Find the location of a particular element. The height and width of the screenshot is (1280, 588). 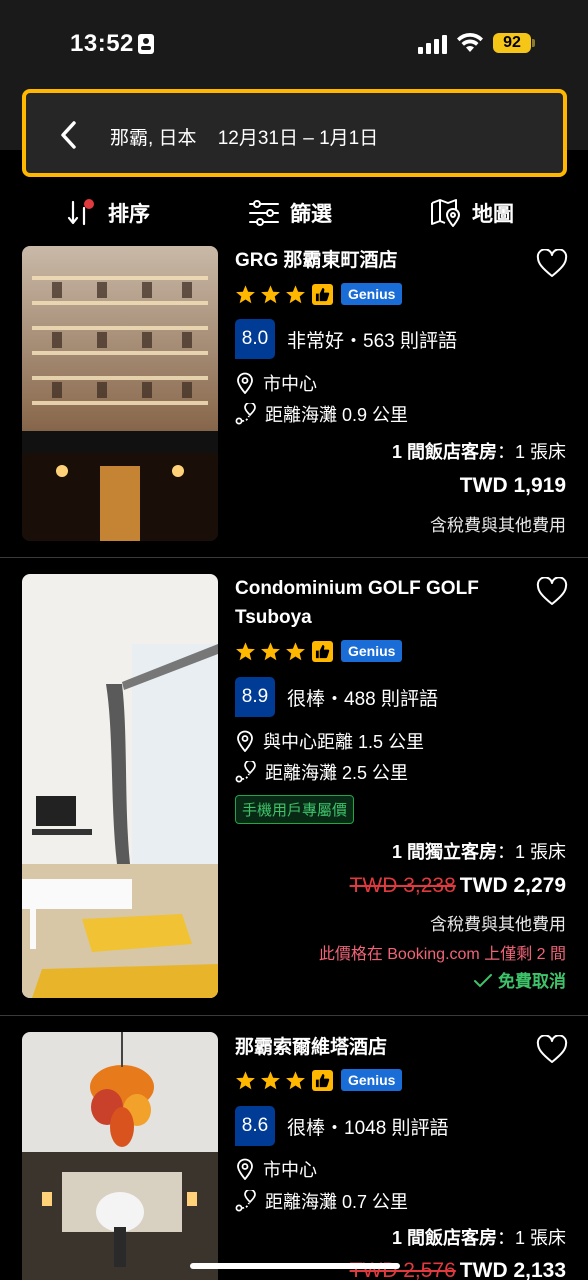

status-bar: 13:52 92 is located at coordinates (294, 40).